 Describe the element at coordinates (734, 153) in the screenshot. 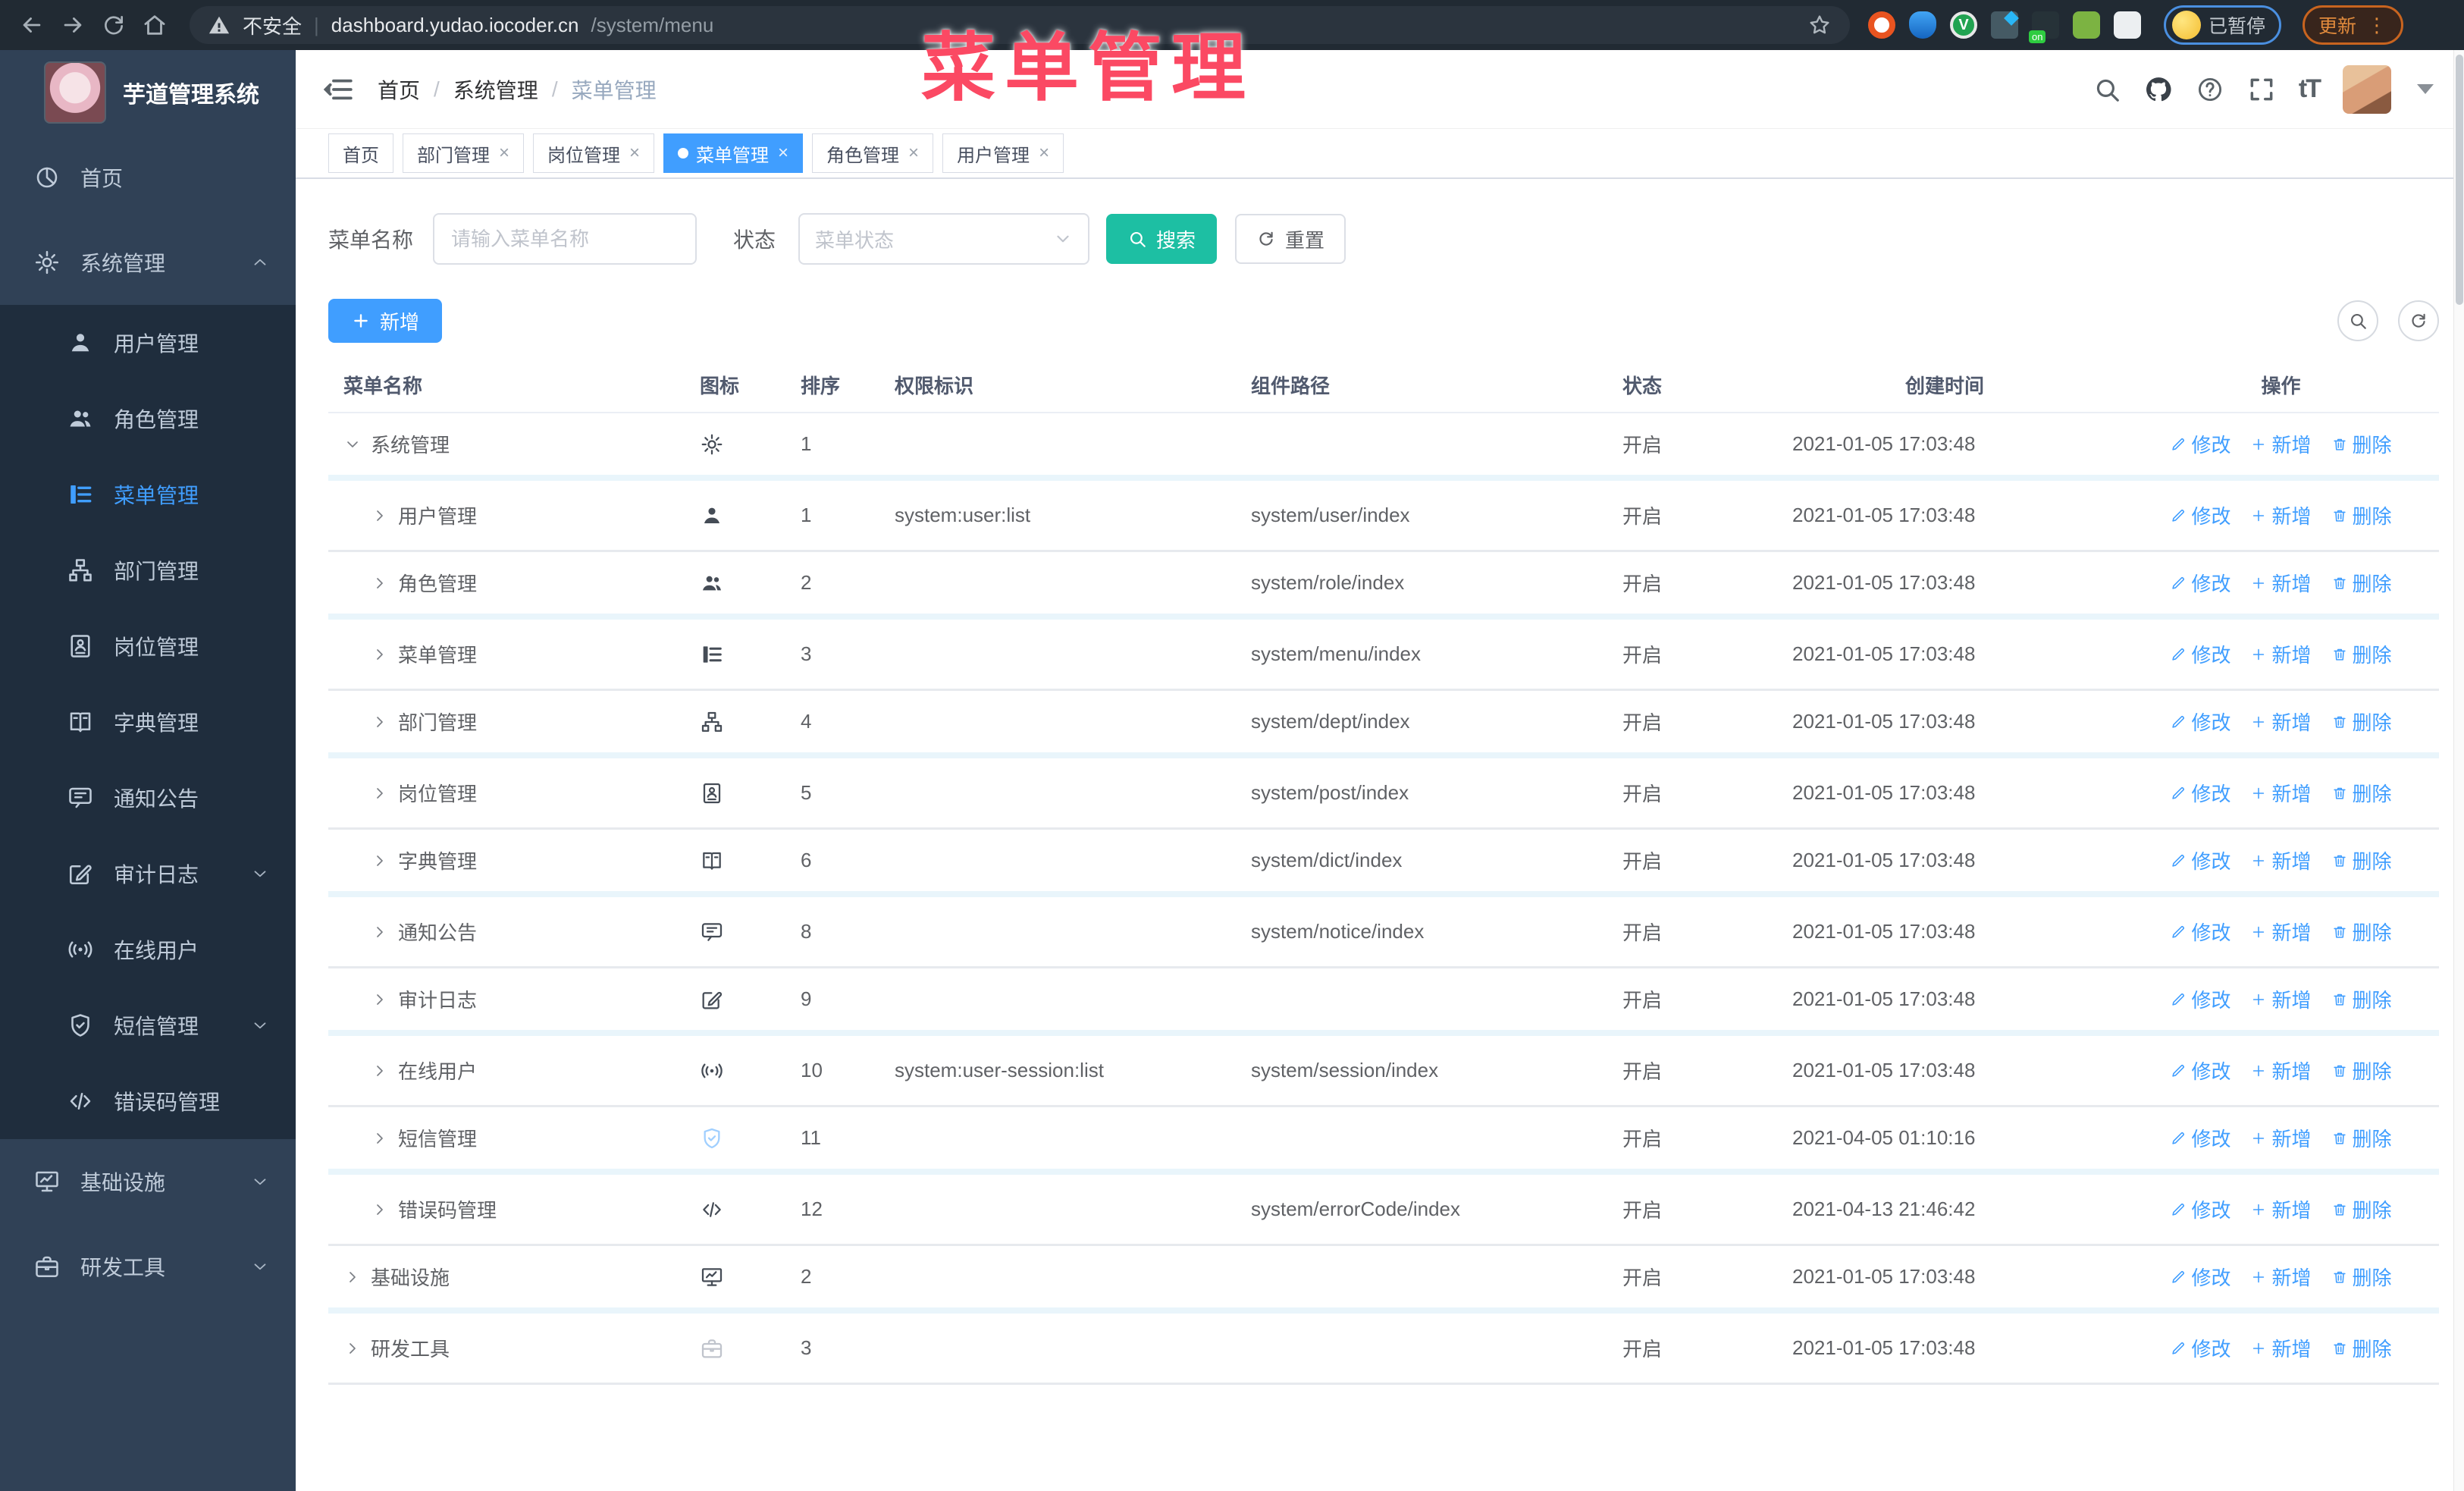

I see `tab-item: 菜单管理 ×` at that location.